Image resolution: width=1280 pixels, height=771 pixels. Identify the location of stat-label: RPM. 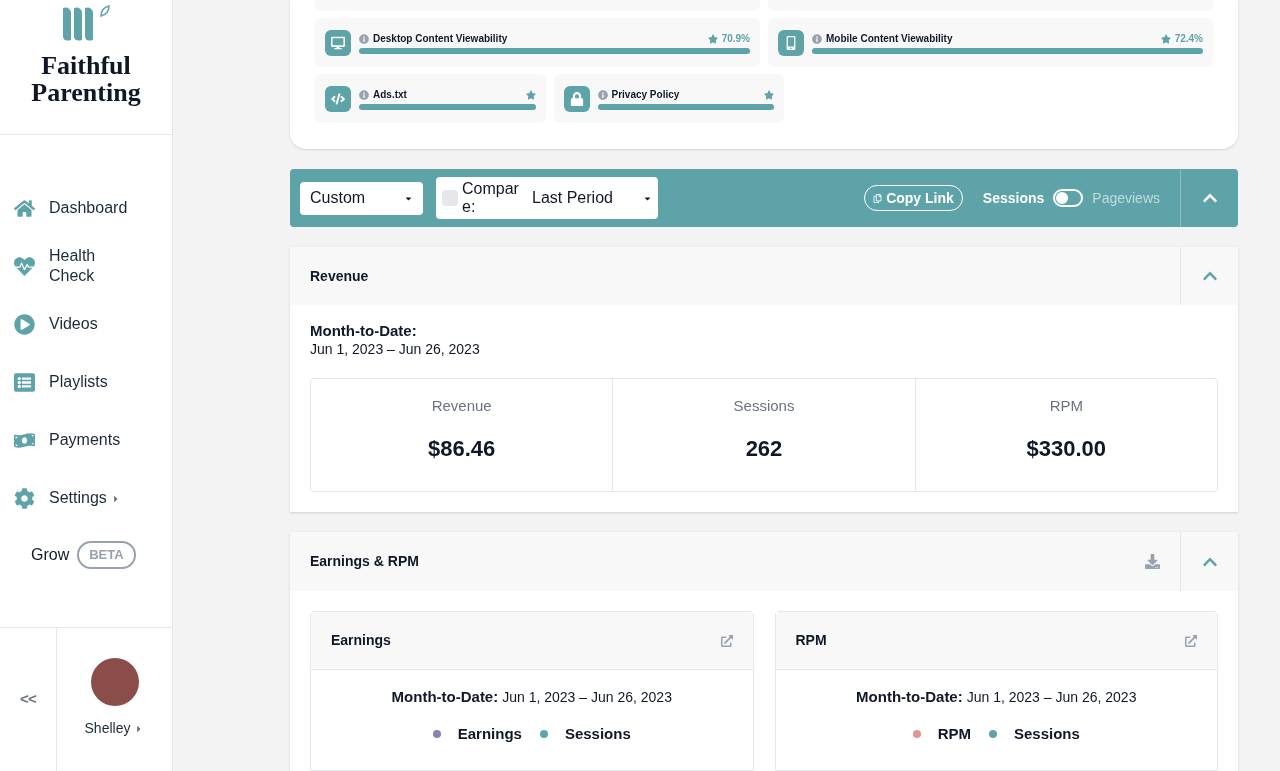
(1066, 406).